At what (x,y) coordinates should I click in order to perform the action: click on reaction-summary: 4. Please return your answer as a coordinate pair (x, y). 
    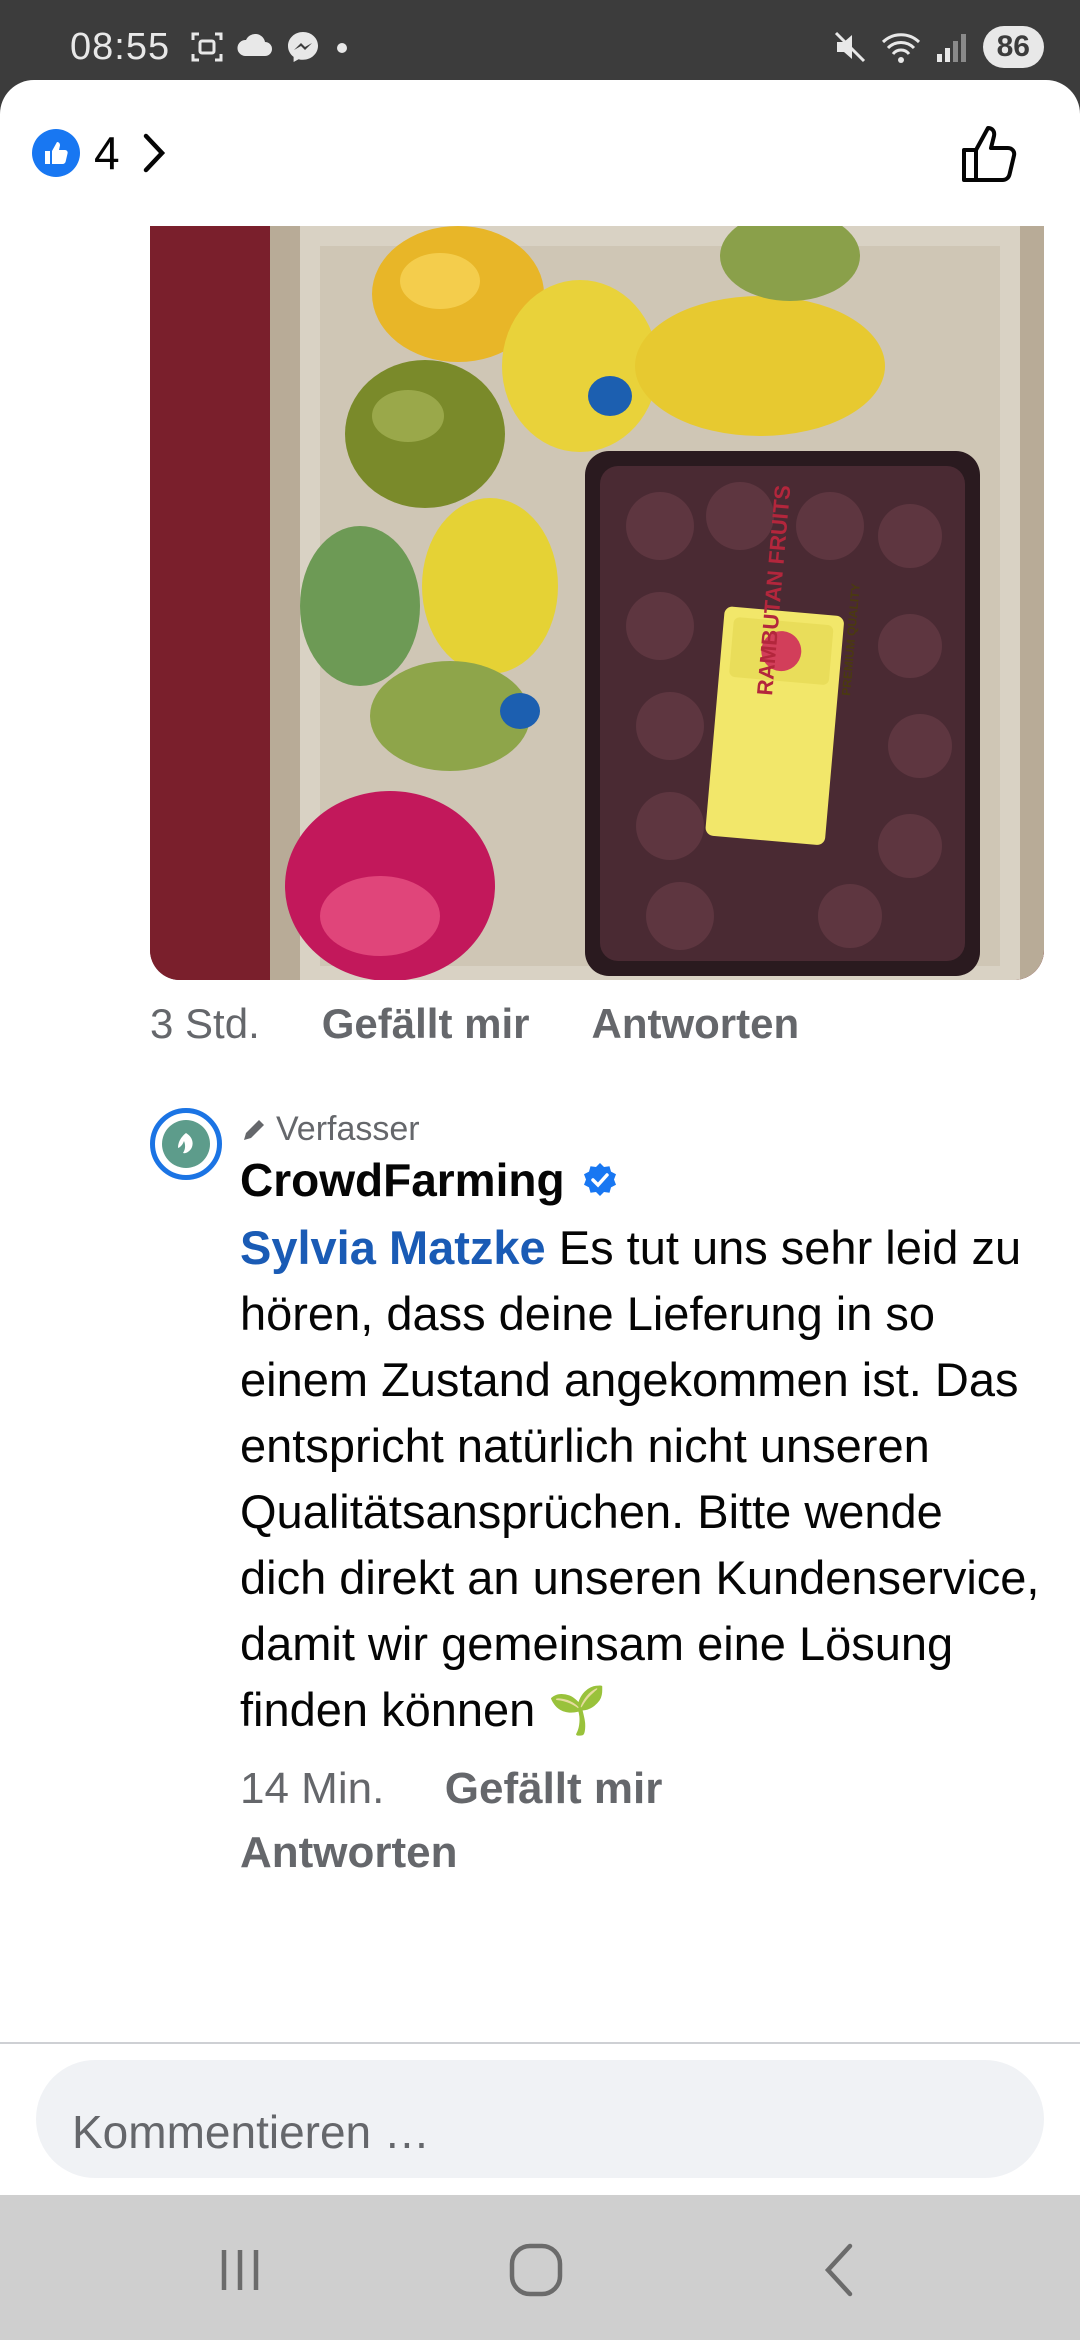
    Looking at the image, I should click on (100, 153).